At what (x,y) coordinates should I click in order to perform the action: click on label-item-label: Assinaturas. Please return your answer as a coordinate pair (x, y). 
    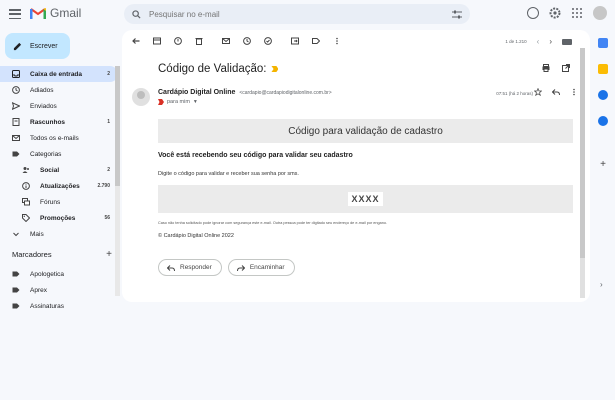
    Looking at the image, I should click on (47, 306).